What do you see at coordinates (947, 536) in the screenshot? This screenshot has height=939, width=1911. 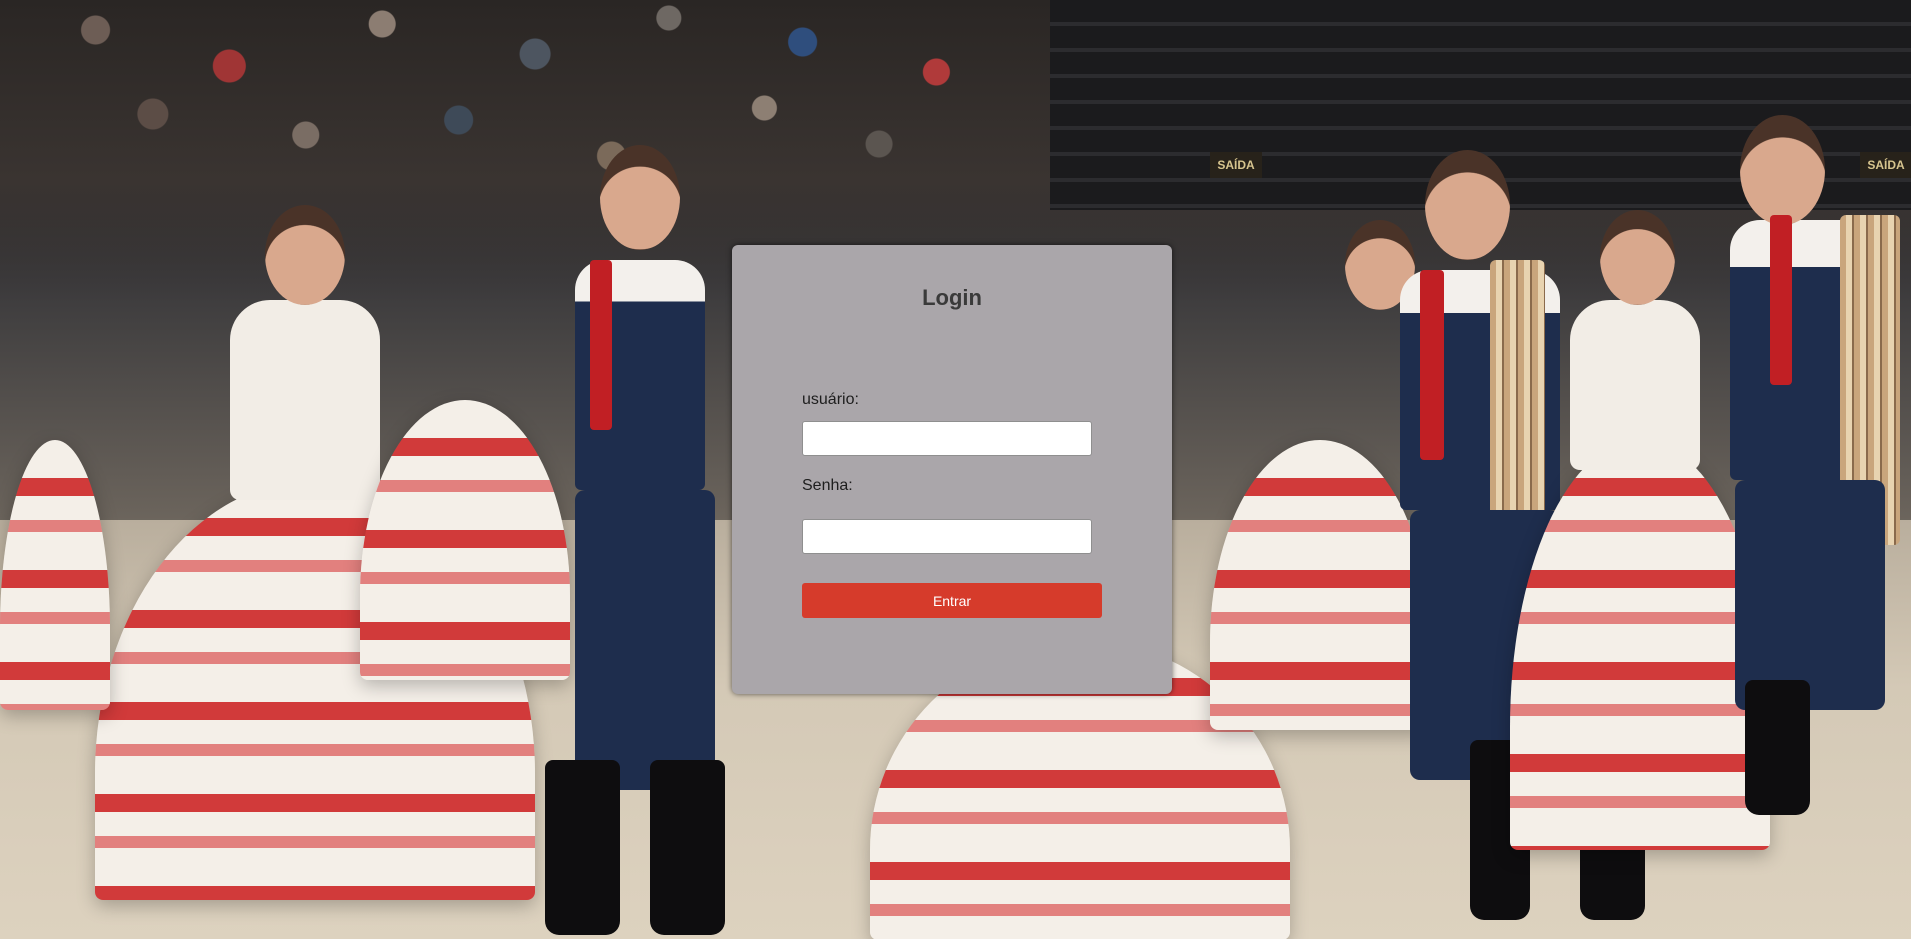 I see `password-input` at bounding box center [947, 536].